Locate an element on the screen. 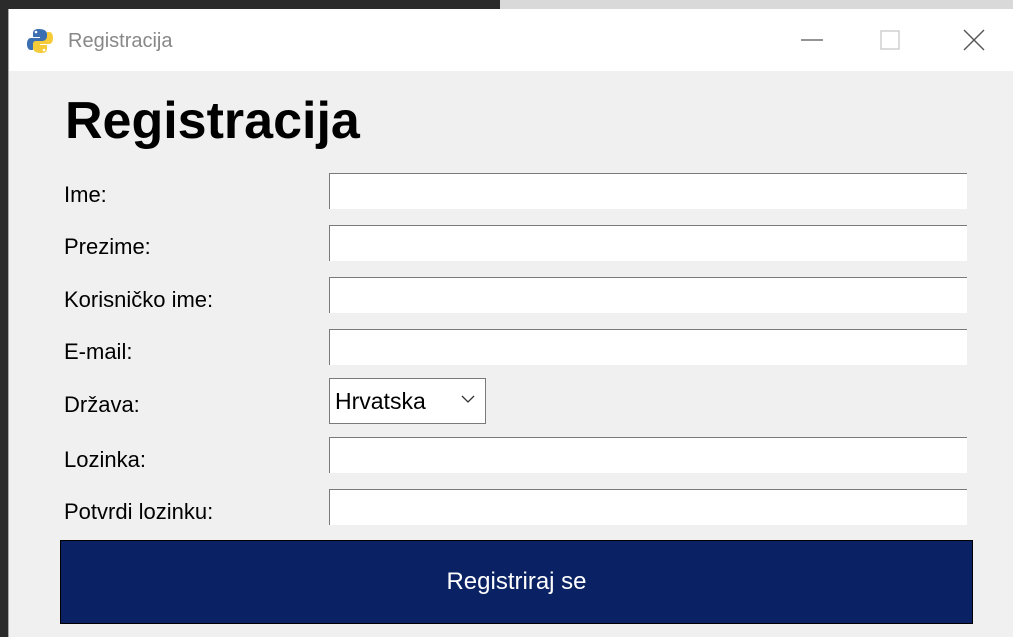 The width and height of the screenshot is (1013, 637). username-field is located at coordinates (648, 295).